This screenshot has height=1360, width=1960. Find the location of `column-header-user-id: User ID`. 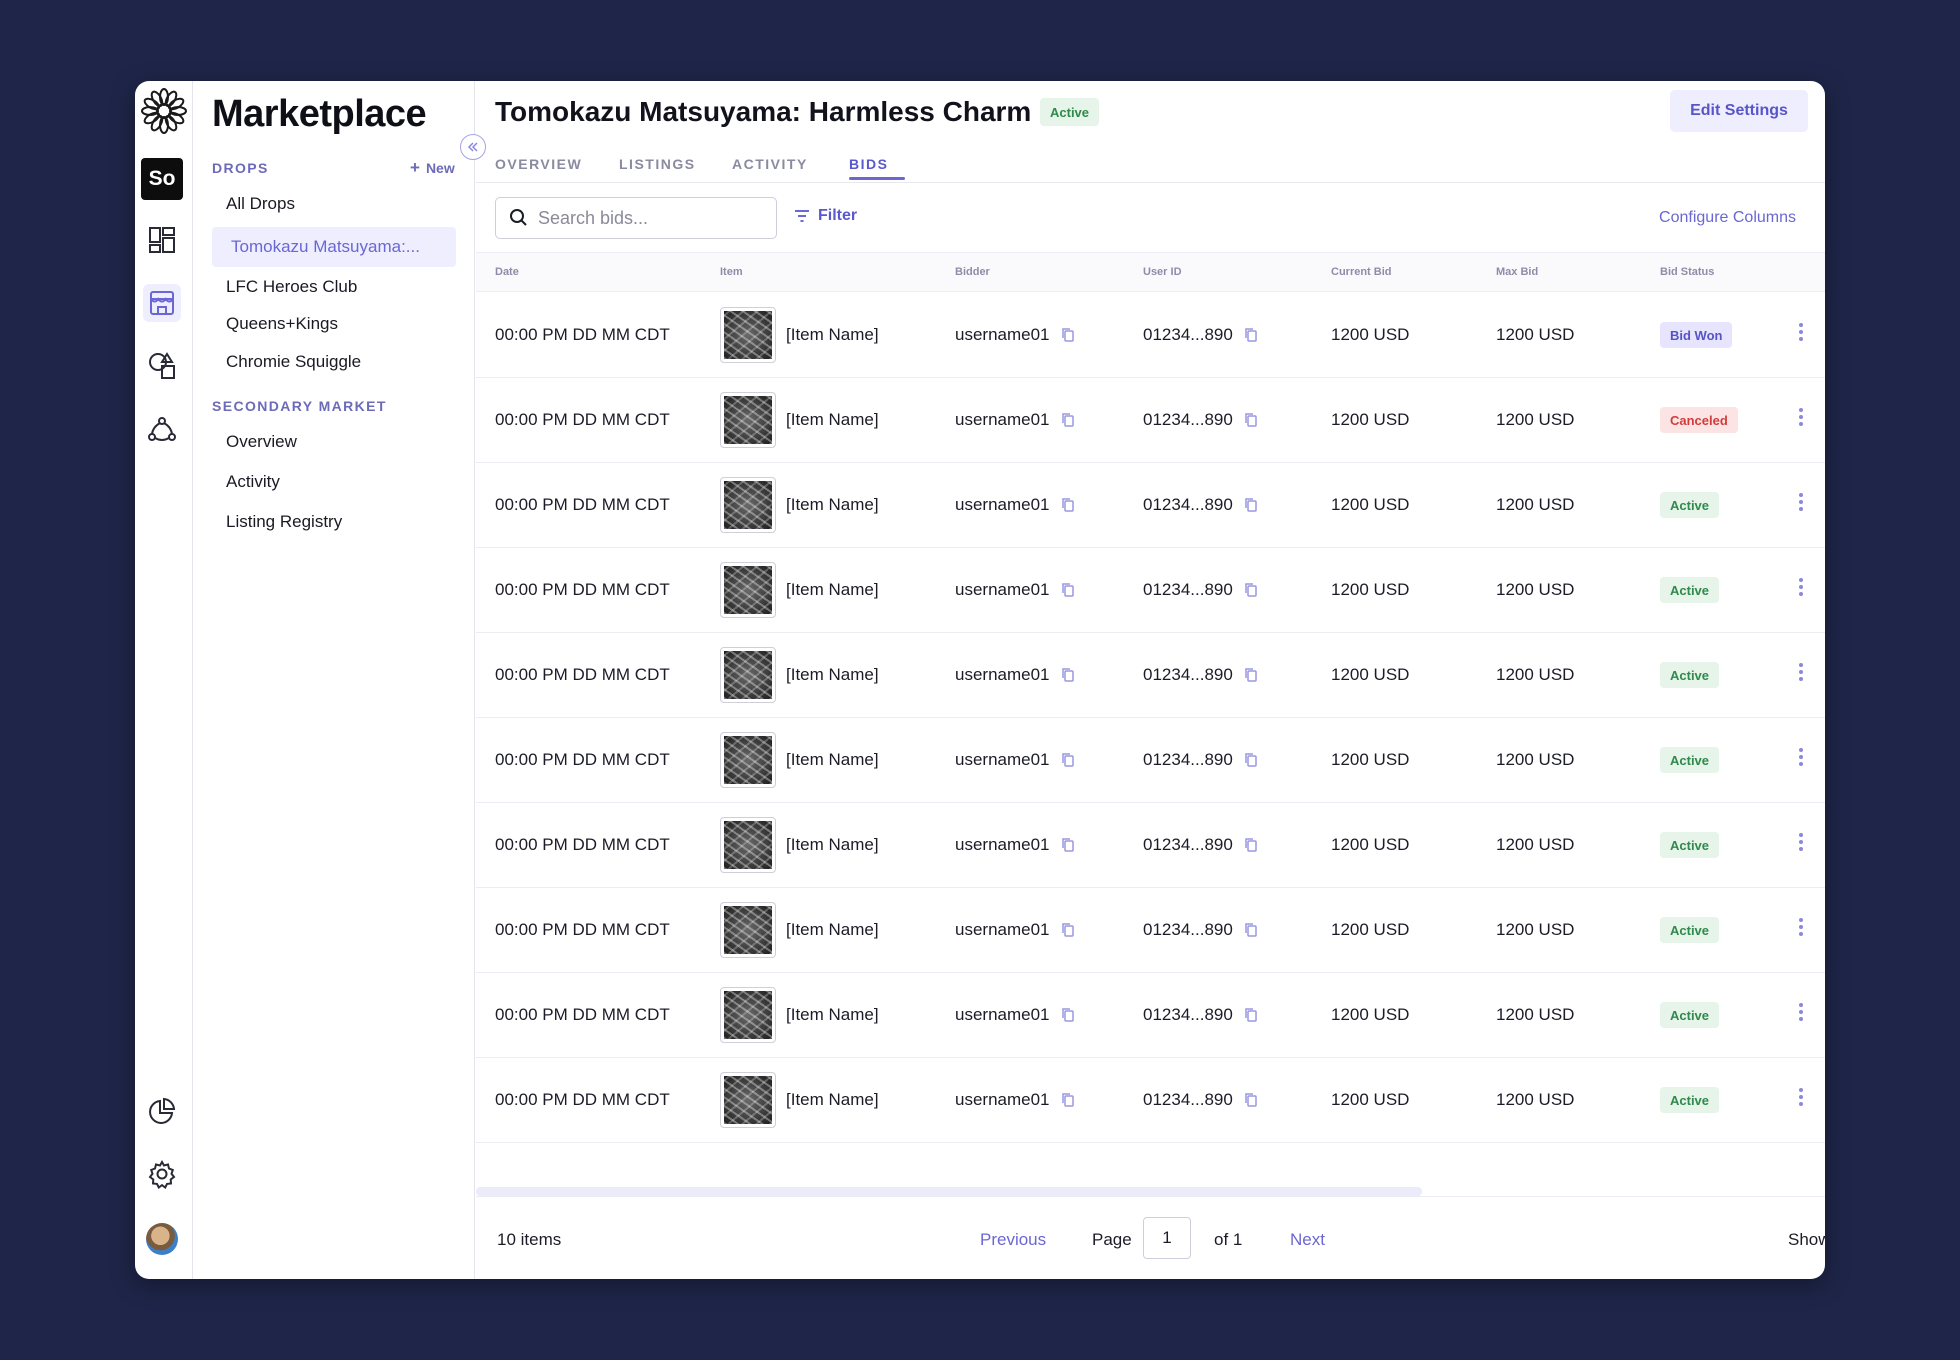

column-header-user-id: User ID is located at coordinates (1162, 272).